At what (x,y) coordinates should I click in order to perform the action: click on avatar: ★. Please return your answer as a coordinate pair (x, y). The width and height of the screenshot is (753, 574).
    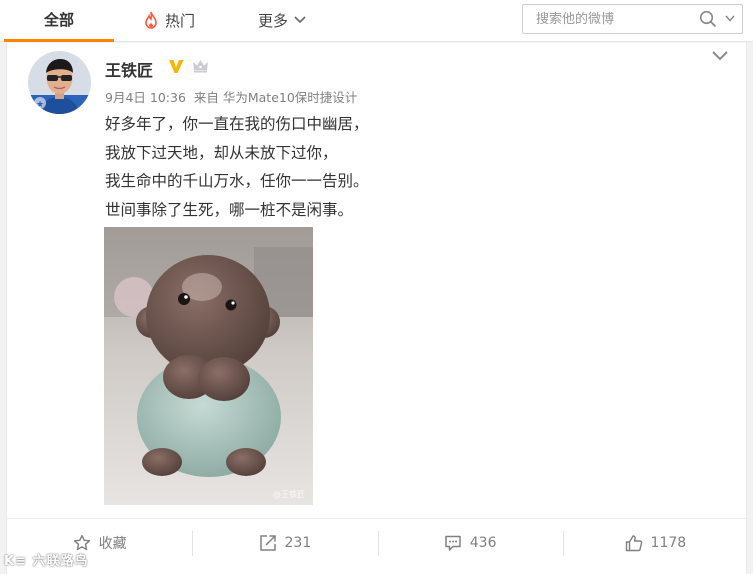
    Looking at the image, I should click on (59, 82).